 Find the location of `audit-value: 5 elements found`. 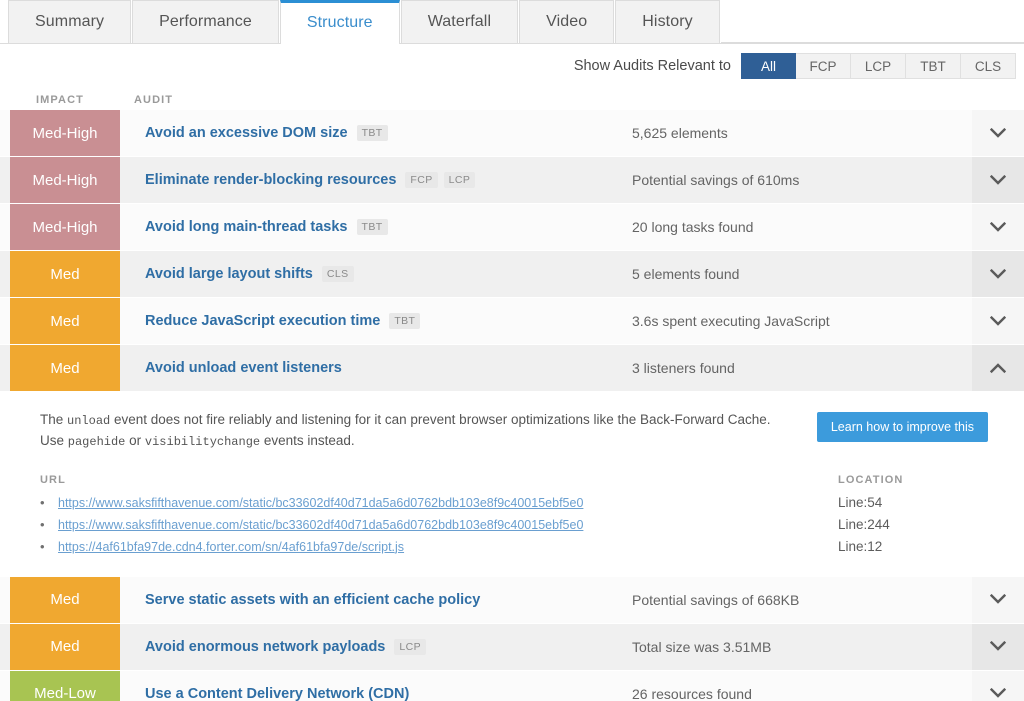

audit-value: 5 elements found is located at coordinates (686, 274).